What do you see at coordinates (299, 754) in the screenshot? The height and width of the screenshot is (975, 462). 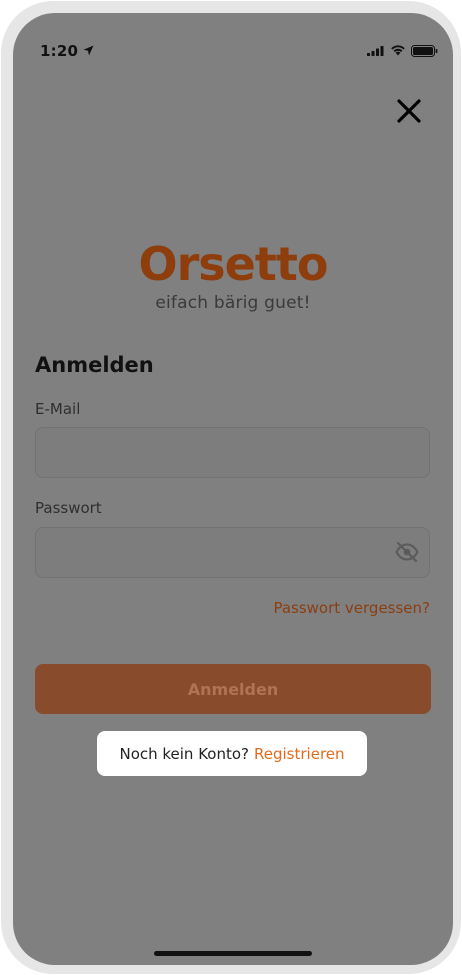 I see `register-link: Registrieren` at bounding box center [299, 754].